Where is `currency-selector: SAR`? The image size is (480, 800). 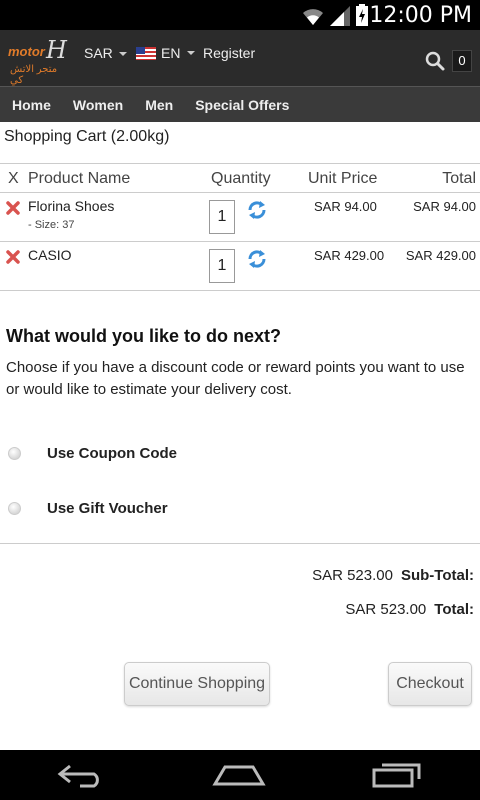
currency-selector: SAR is located at coordinates (105, 53).